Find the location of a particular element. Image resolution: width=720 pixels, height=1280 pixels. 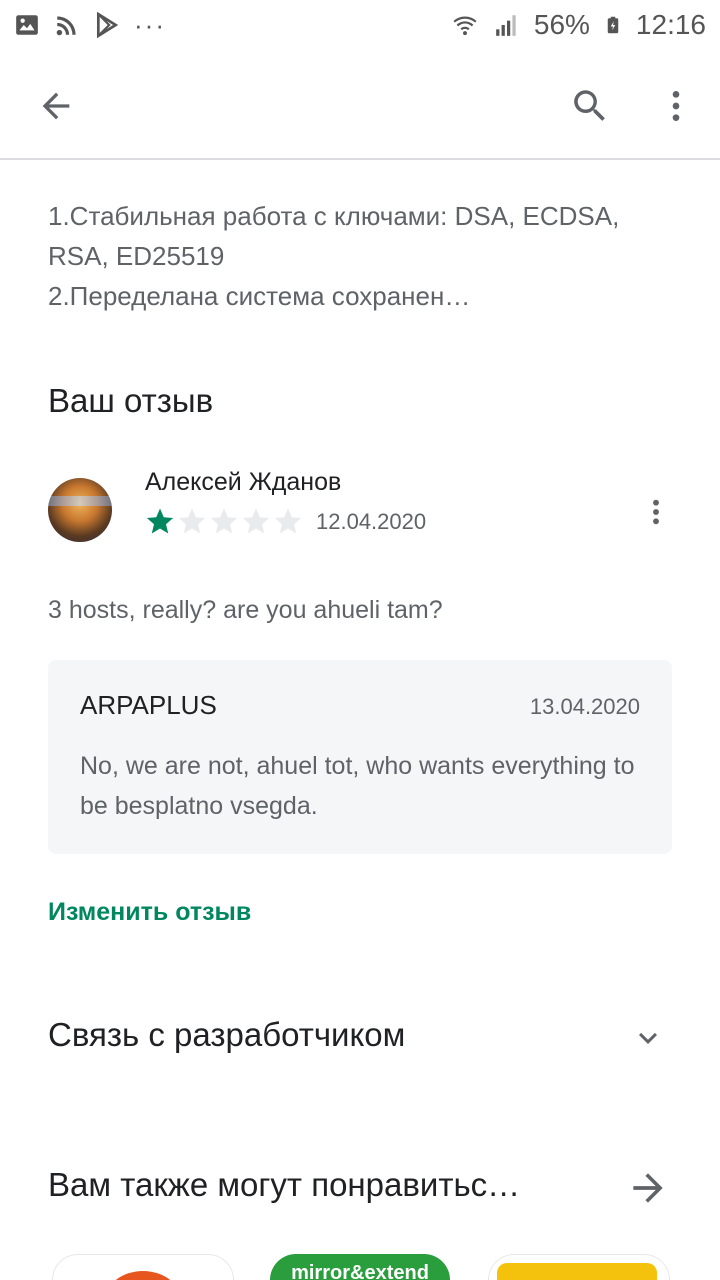

your-review-title: Ваш отзыв is located at coordinates (131, 400).